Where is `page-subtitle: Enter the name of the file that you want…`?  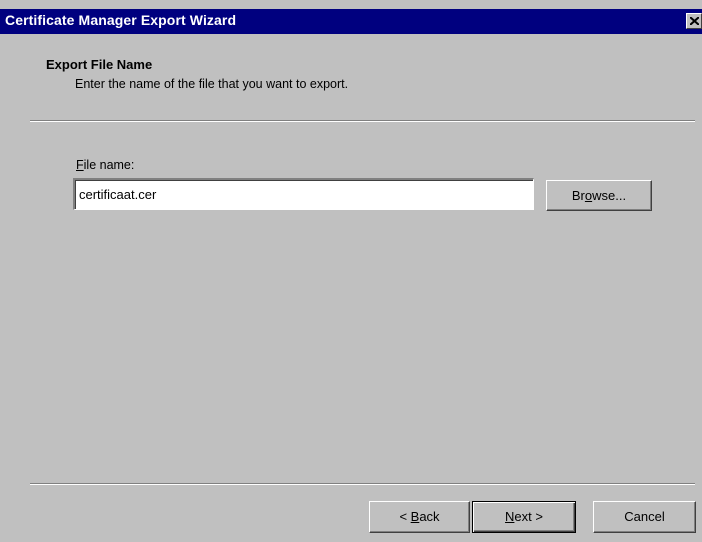 page-subtitle: Enter the name of the file that you want… is located at coordinates (212, 84).